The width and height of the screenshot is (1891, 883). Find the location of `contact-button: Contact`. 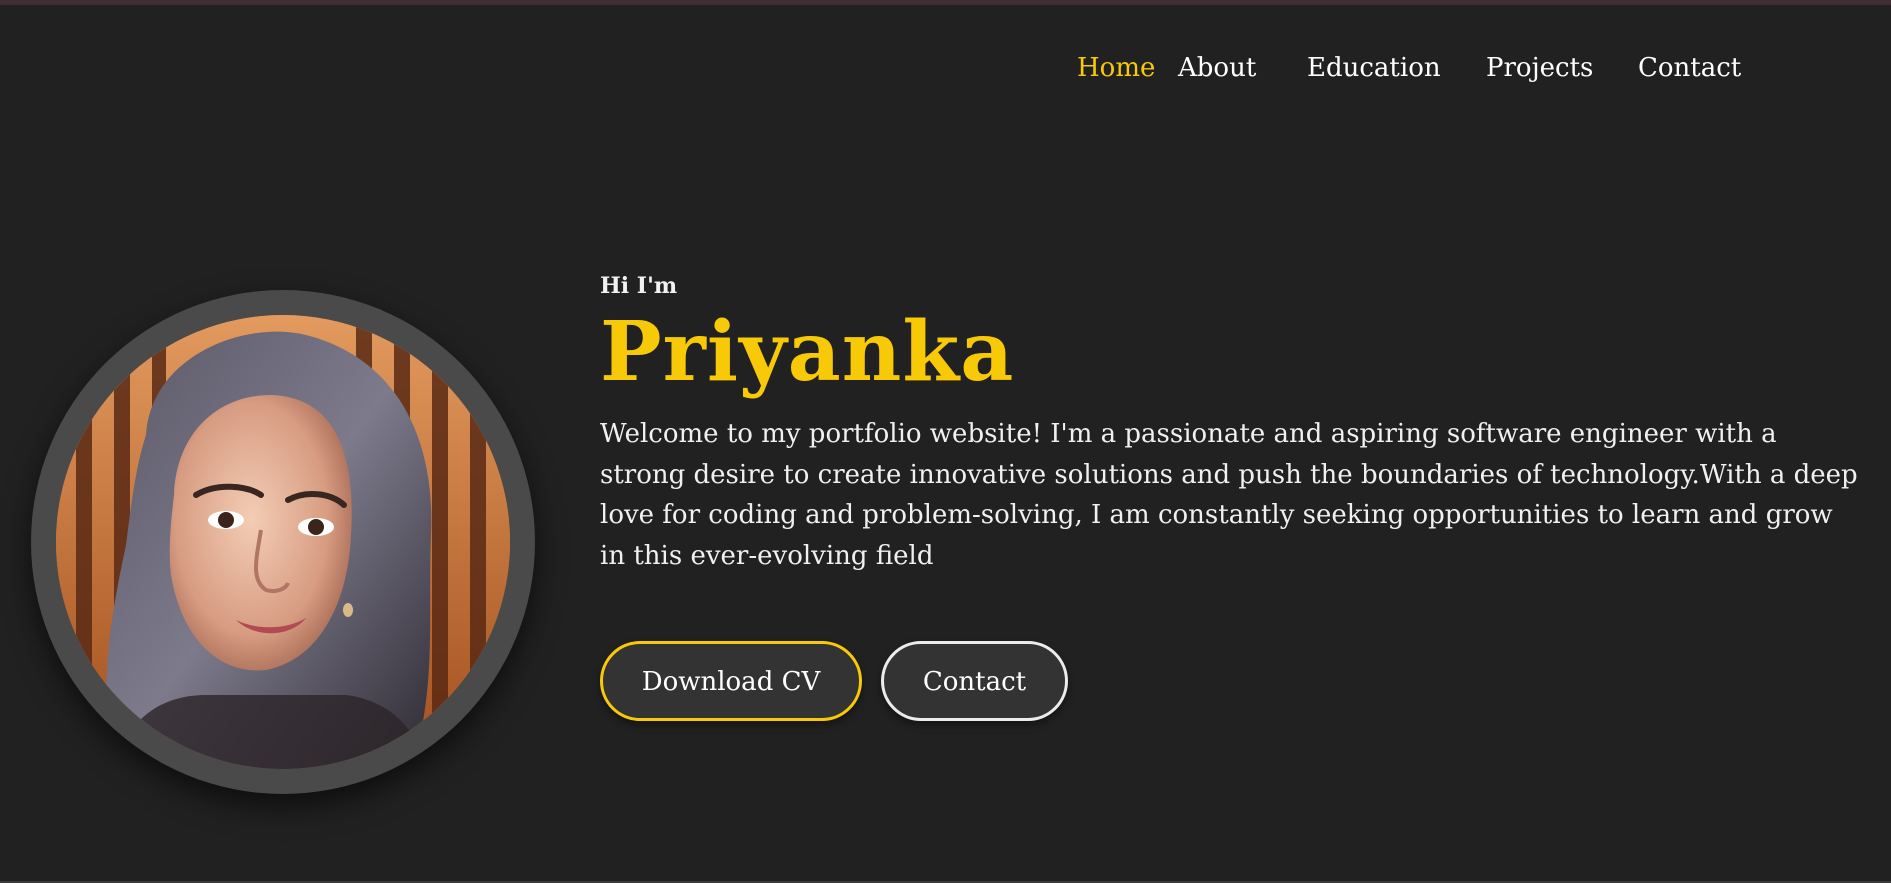

contact-button: Contact is located at coordinates (974, 681).